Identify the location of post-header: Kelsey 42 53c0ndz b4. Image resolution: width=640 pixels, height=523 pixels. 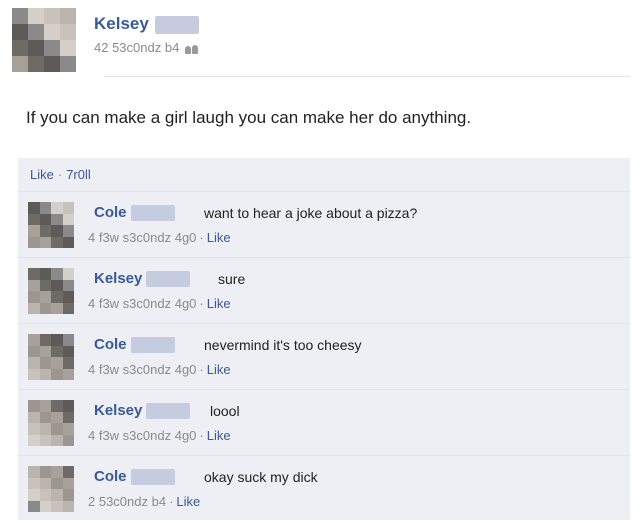
(320, 46).